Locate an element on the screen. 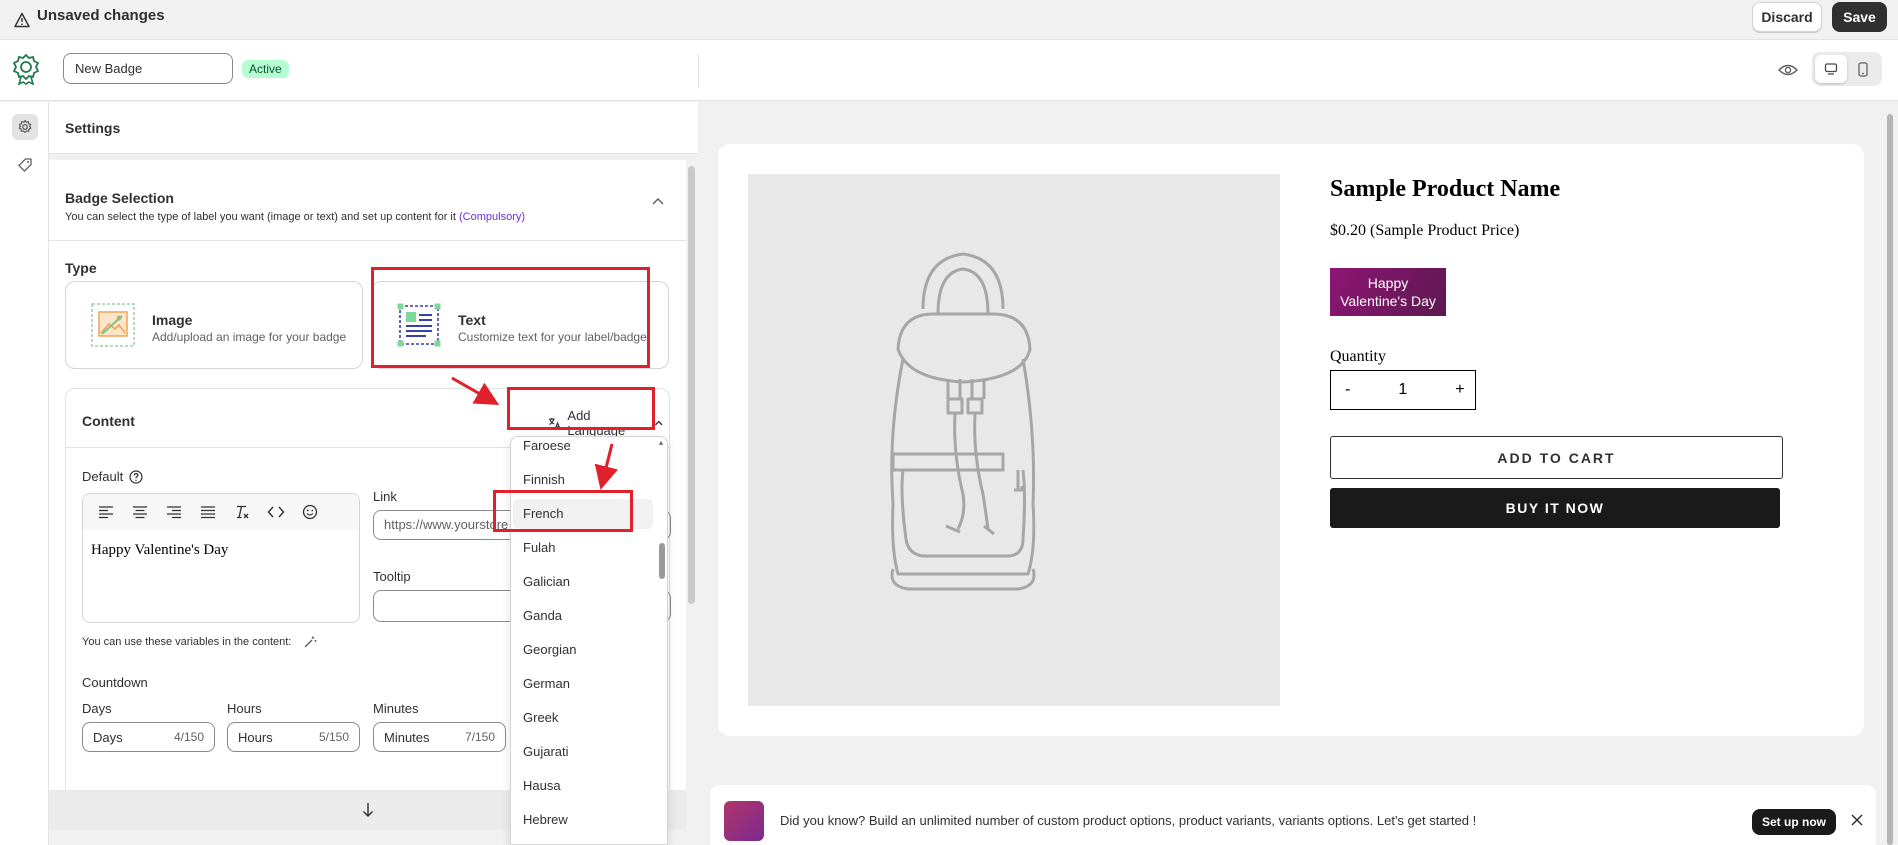 Image resolution: width=1898 pixels, height=845 pixels. help-icon is located at coordinates (136, 476).